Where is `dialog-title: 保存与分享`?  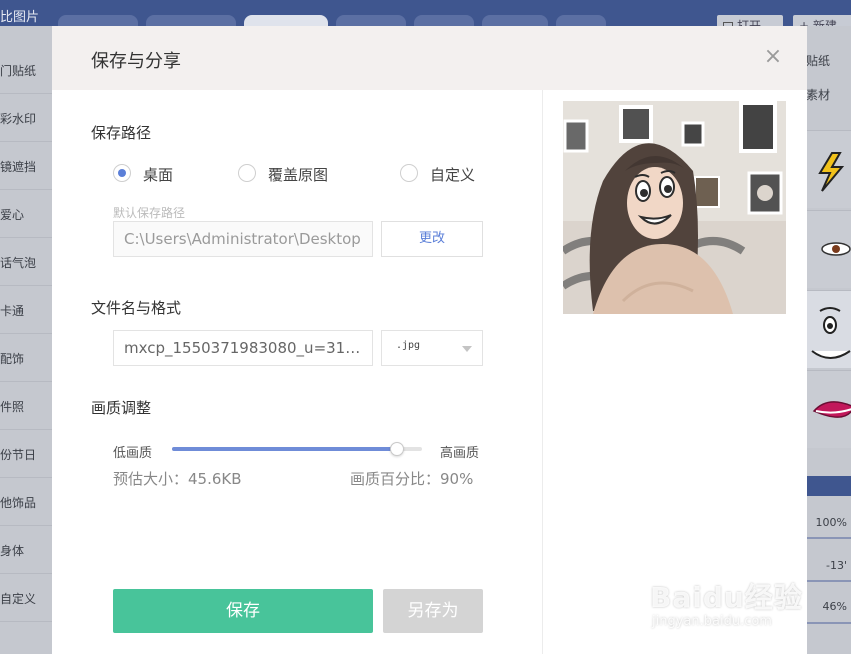 dialog-title: 保存与分享 is located at coordinates (136, 61).